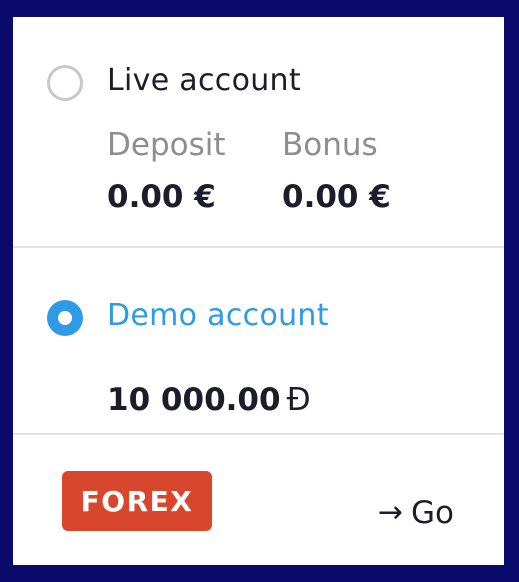 This screenshot has width=519, height=582. I want to click on deposit-value: 0.00 €, so click(161, 197).